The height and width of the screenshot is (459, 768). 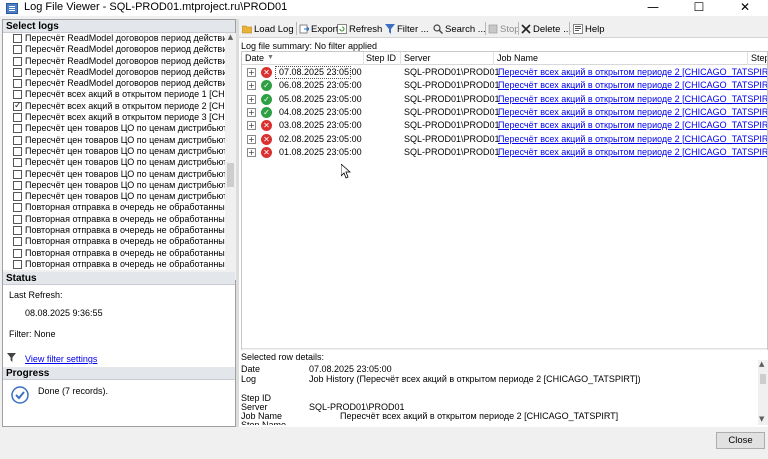 I want to click on help-button: Help, so click(x=589, y=29).